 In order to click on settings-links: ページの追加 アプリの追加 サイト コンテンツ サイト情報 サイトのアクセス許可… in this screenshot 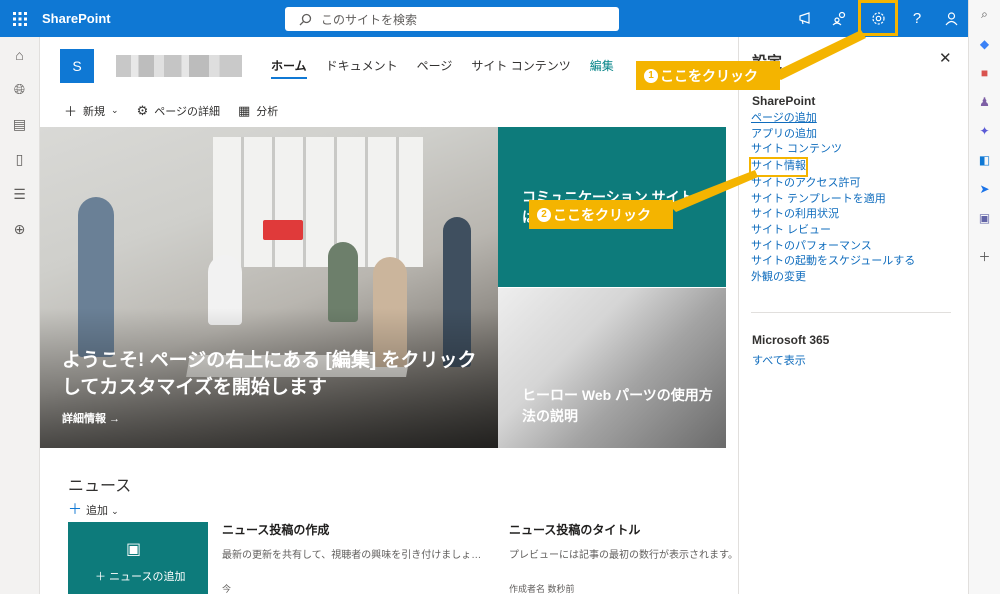, I will do `click(832, 198)`.